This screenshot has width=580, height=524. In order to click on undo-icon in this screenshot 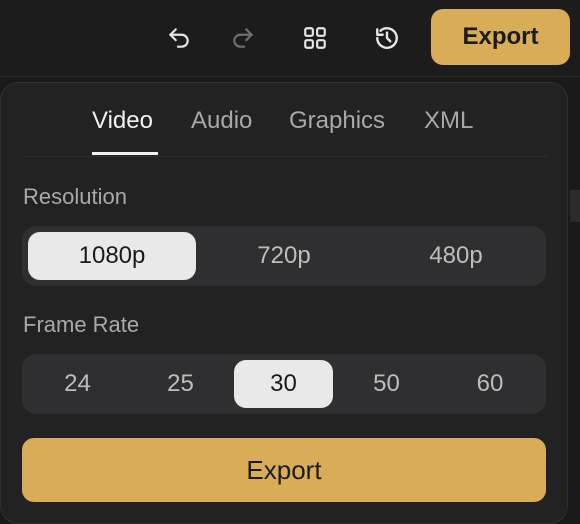, I will do `click(179, 38)`.